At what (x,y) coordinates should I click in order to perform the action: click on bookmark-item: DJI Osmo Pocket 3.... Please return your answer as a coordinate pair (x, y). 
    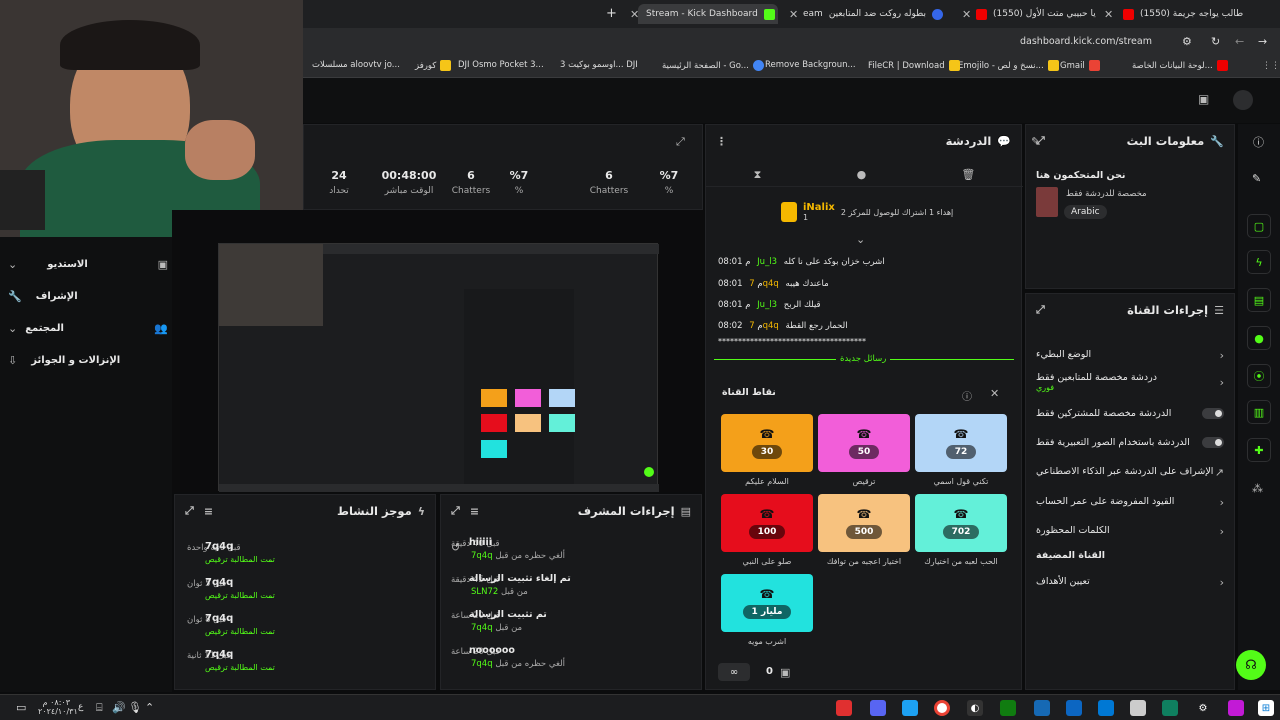
    Looking at the image, I should click on (501, 65).